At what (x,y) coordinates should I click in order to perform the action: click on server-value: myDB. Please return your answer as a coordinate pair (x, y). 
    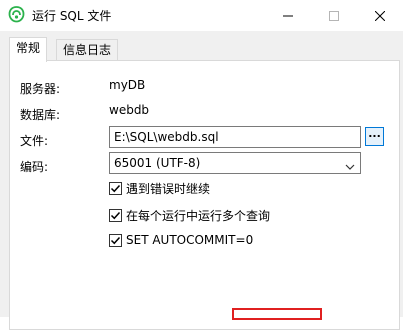
    Looking at the image, I should click on (127, 85).